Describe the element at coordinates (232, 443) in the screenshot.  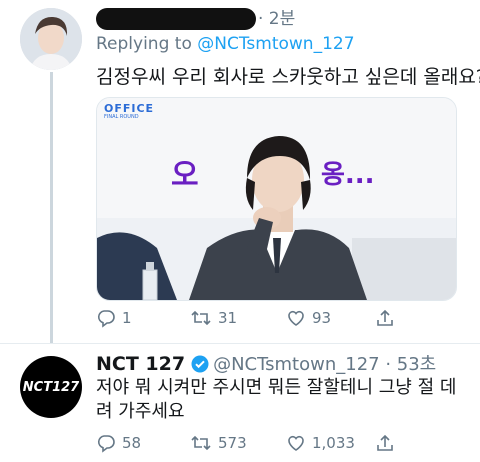
I see `retweet-count: 573` at that location.